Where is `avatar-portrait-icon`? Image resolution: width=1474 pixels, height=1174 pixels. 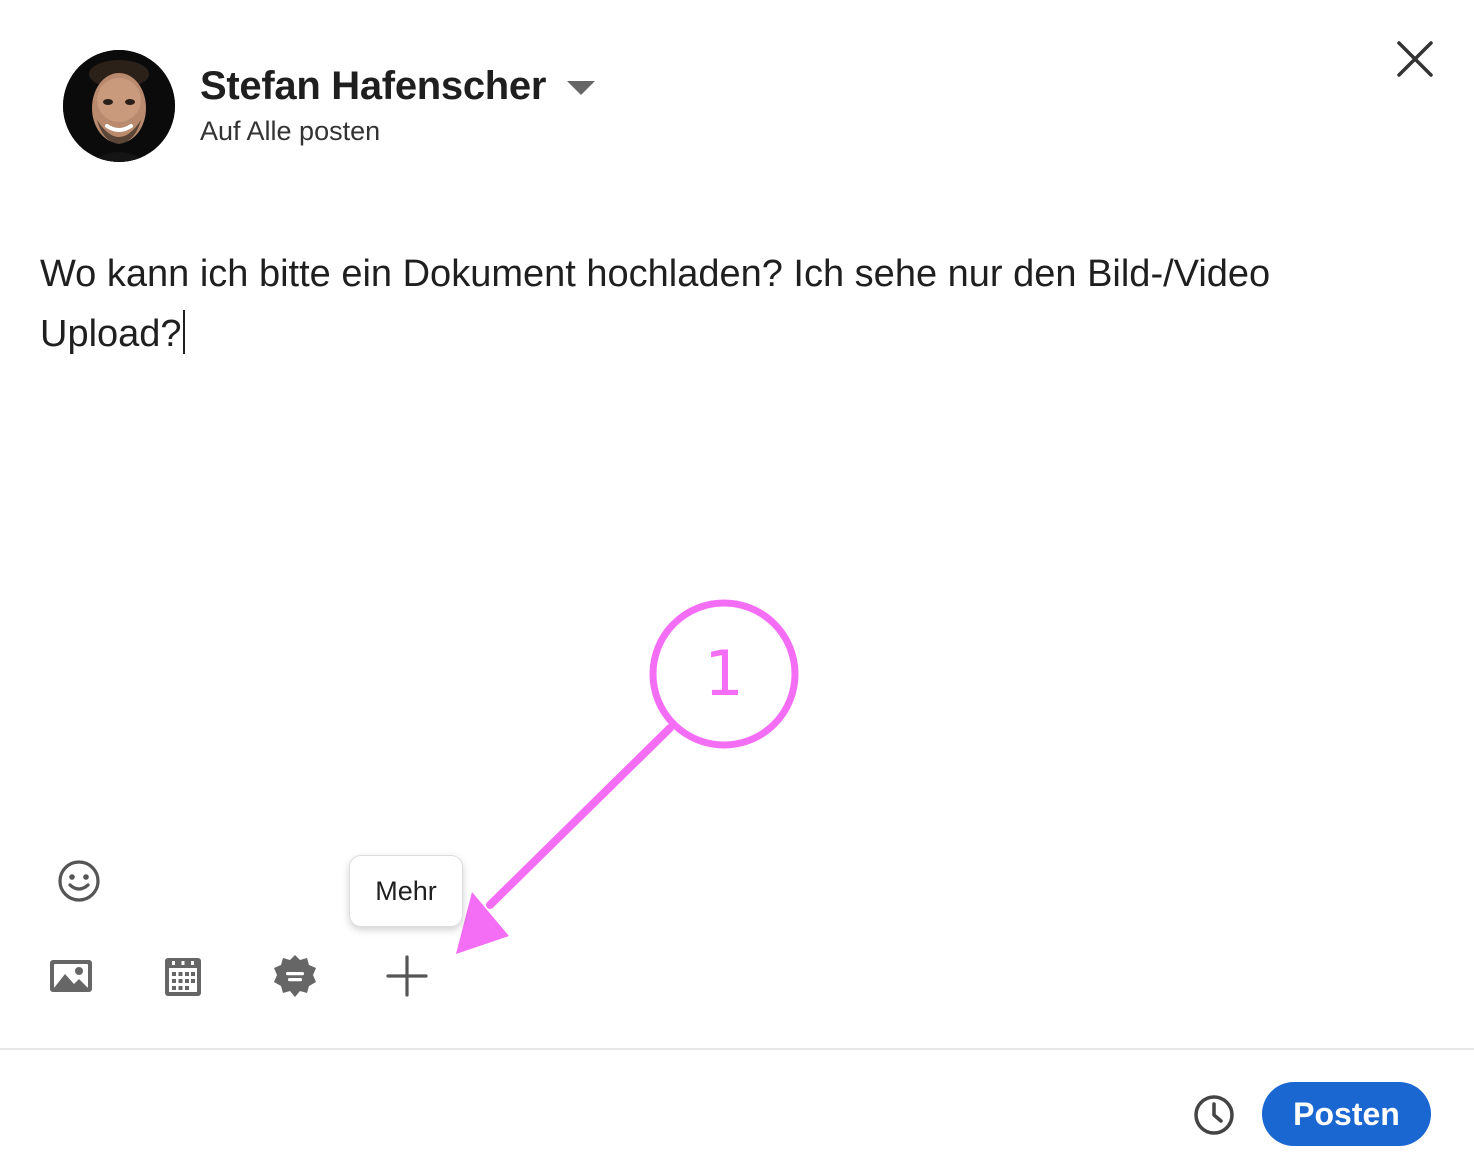
avatar-portrait-icon is located at coordinates (119, 106).